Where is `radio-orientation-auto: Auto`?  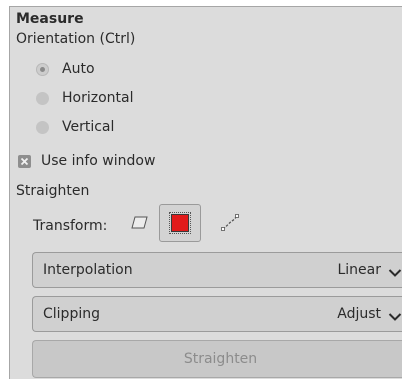
radio-orientation-auto: Auto is located at coordinates (65, 69).